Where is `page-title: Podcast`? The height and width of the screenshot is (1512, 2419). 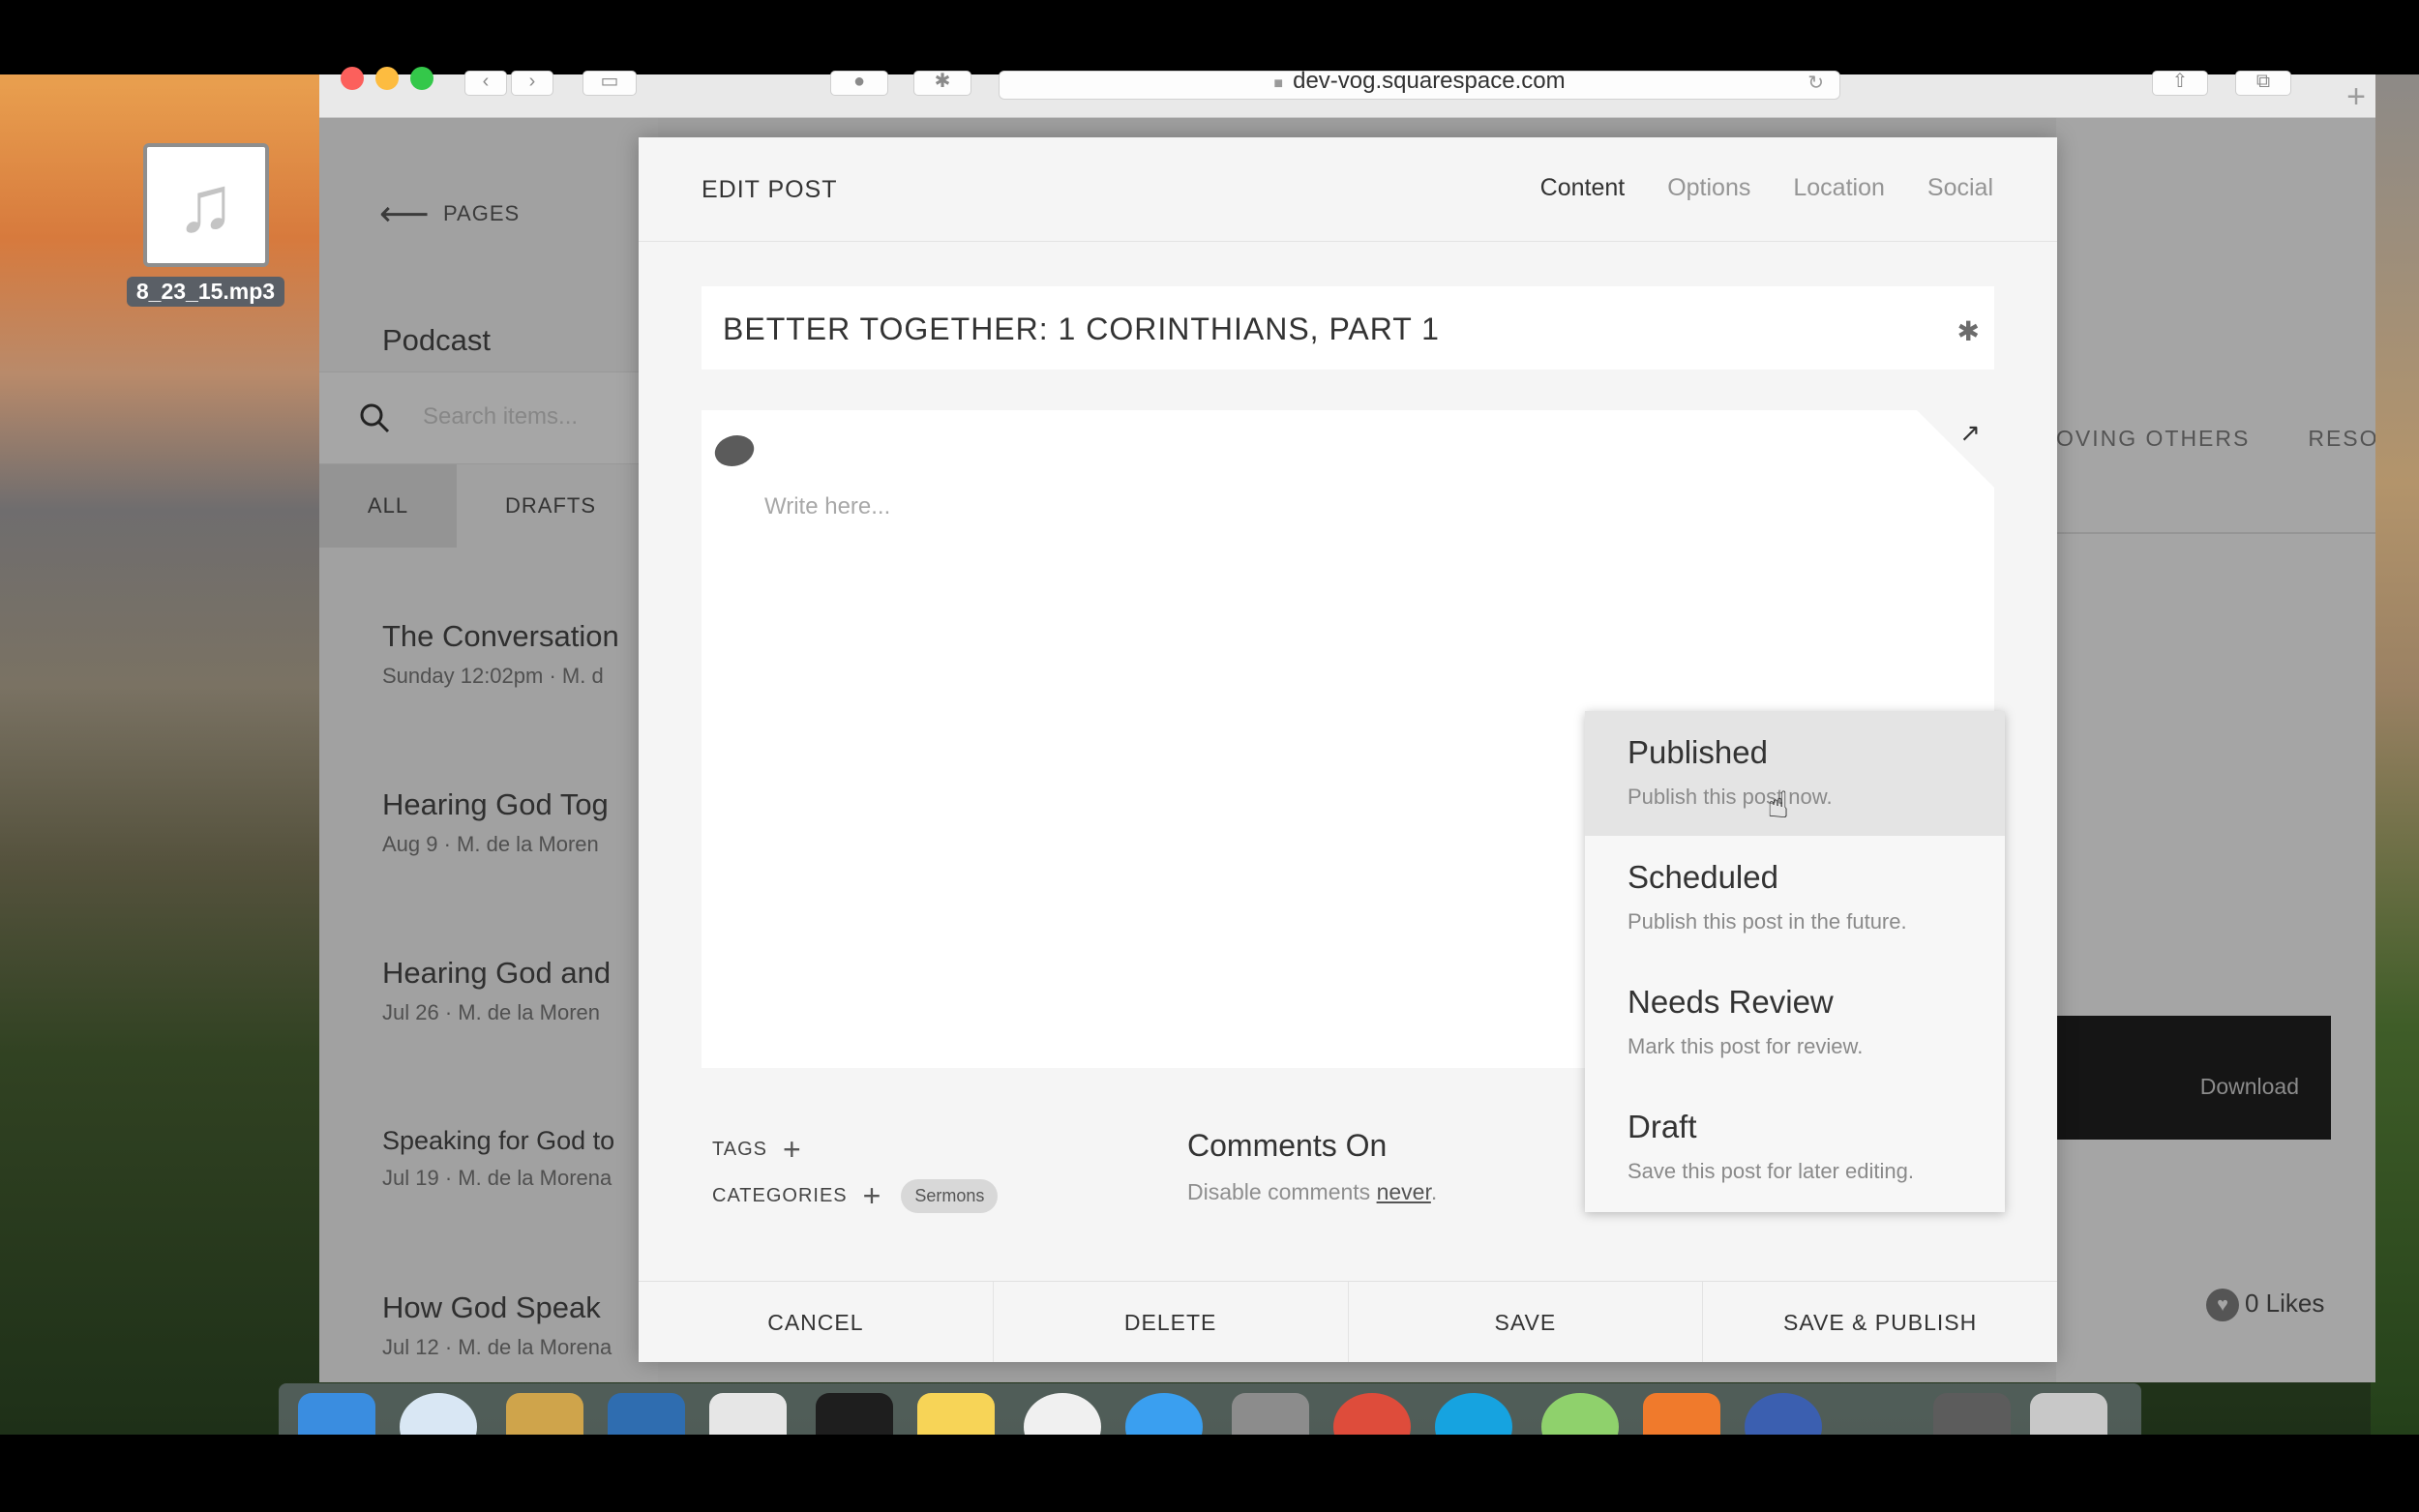
page-title: Podcast is located at coordinates (437, 340).